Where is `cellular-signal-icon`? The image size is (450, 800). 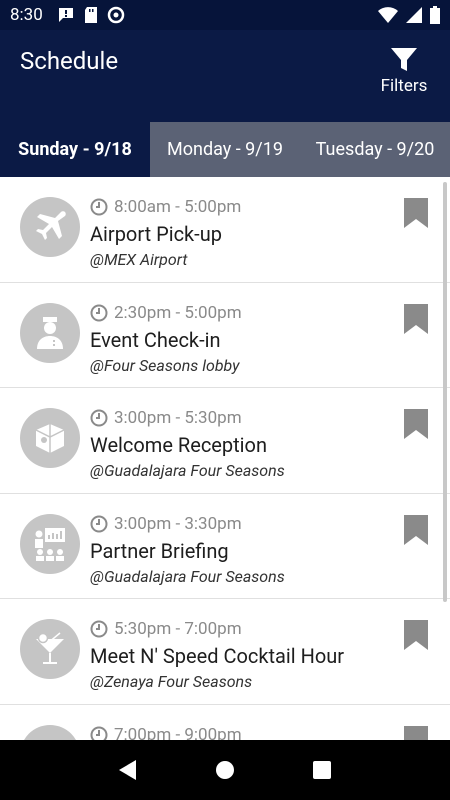 cellular-signal-icon is located at coordinates (414, 15).